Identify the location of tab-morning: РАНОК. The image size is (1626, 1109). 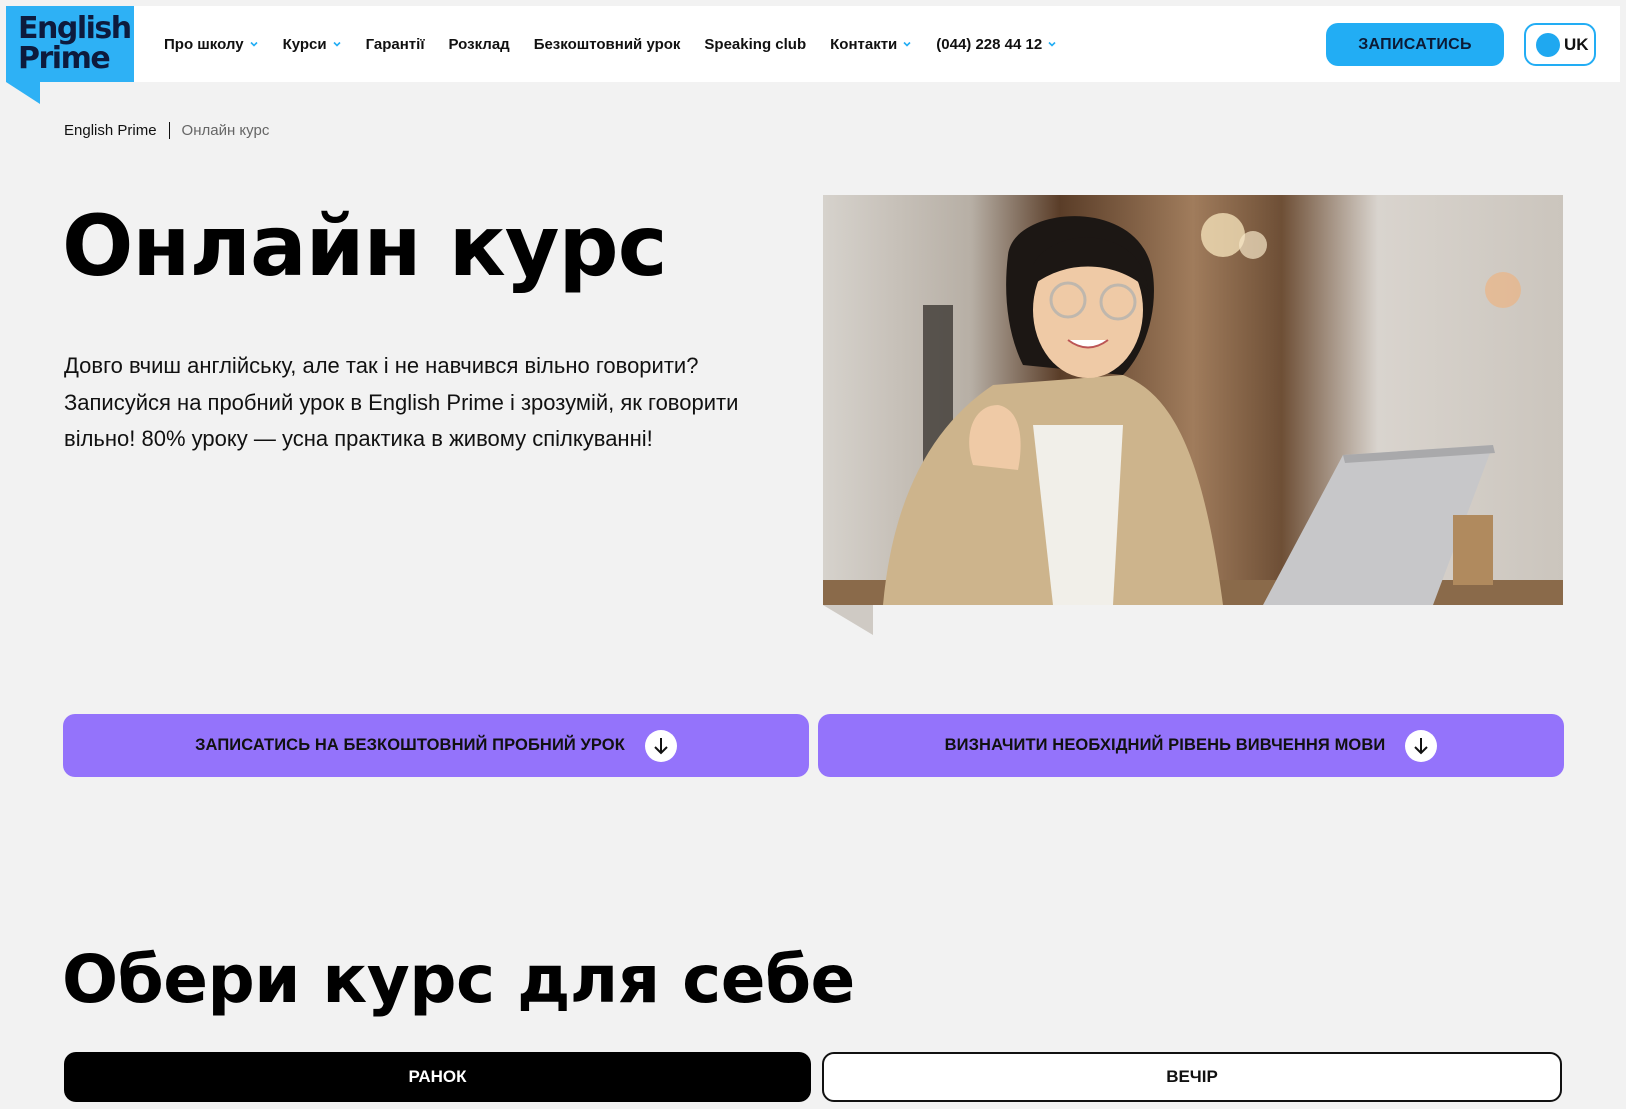
(437, 1077).